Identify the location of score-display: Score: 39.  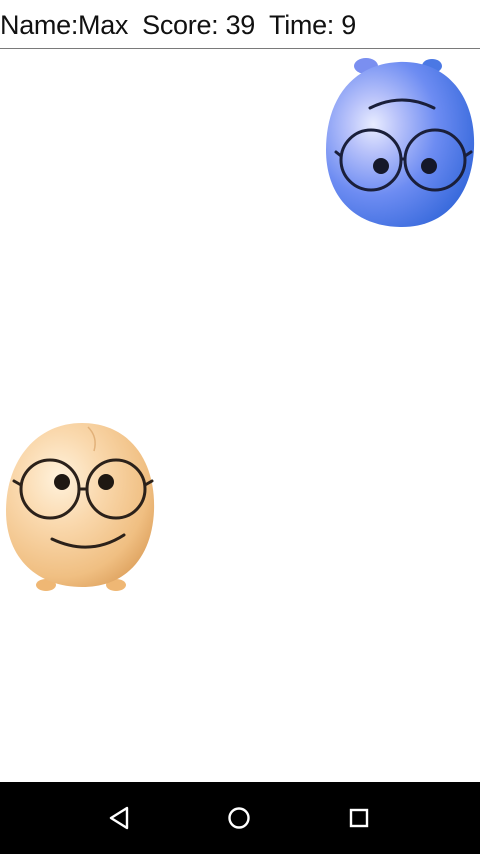
(199, 24).